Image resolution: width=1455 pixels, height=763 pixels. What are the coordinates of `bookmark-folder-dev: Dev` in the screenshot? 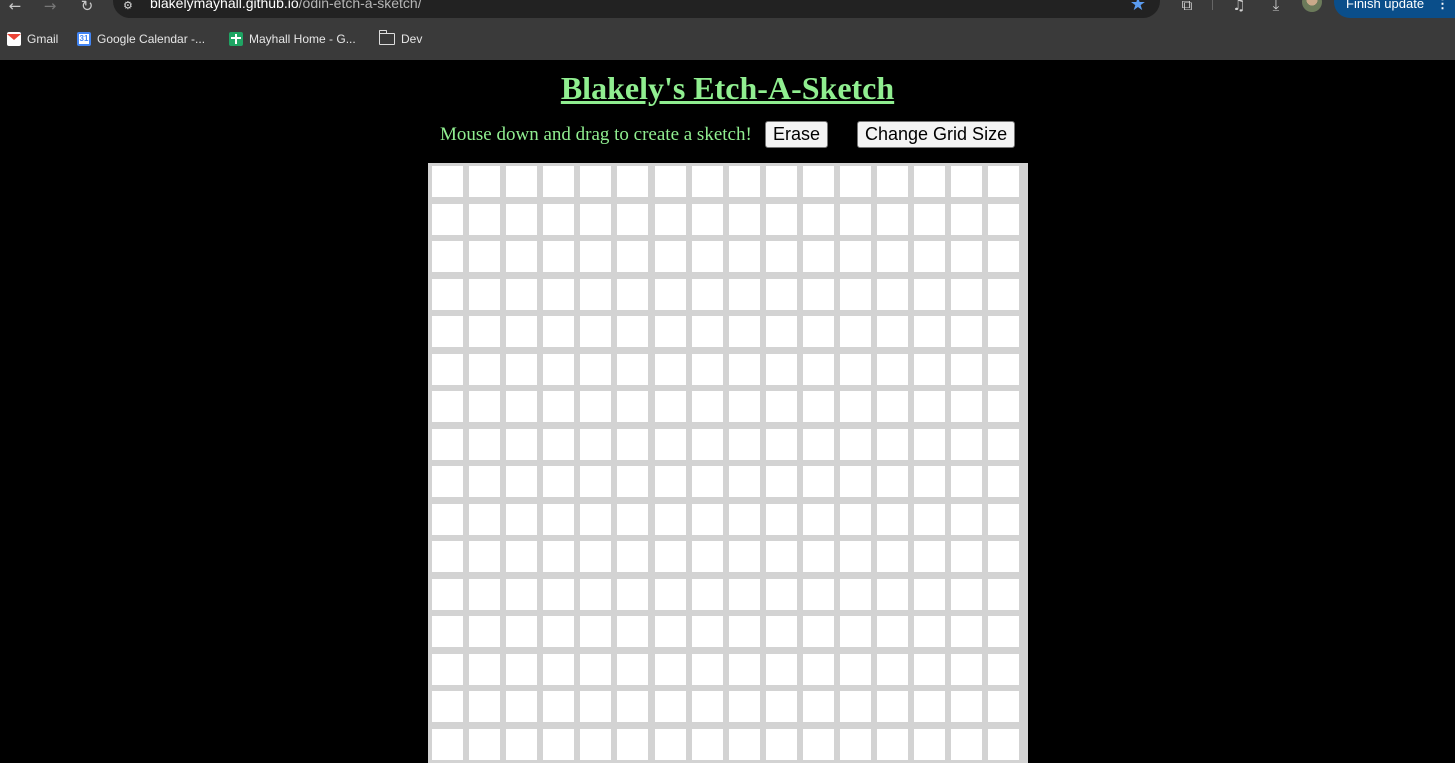 It's located at (400, 38).